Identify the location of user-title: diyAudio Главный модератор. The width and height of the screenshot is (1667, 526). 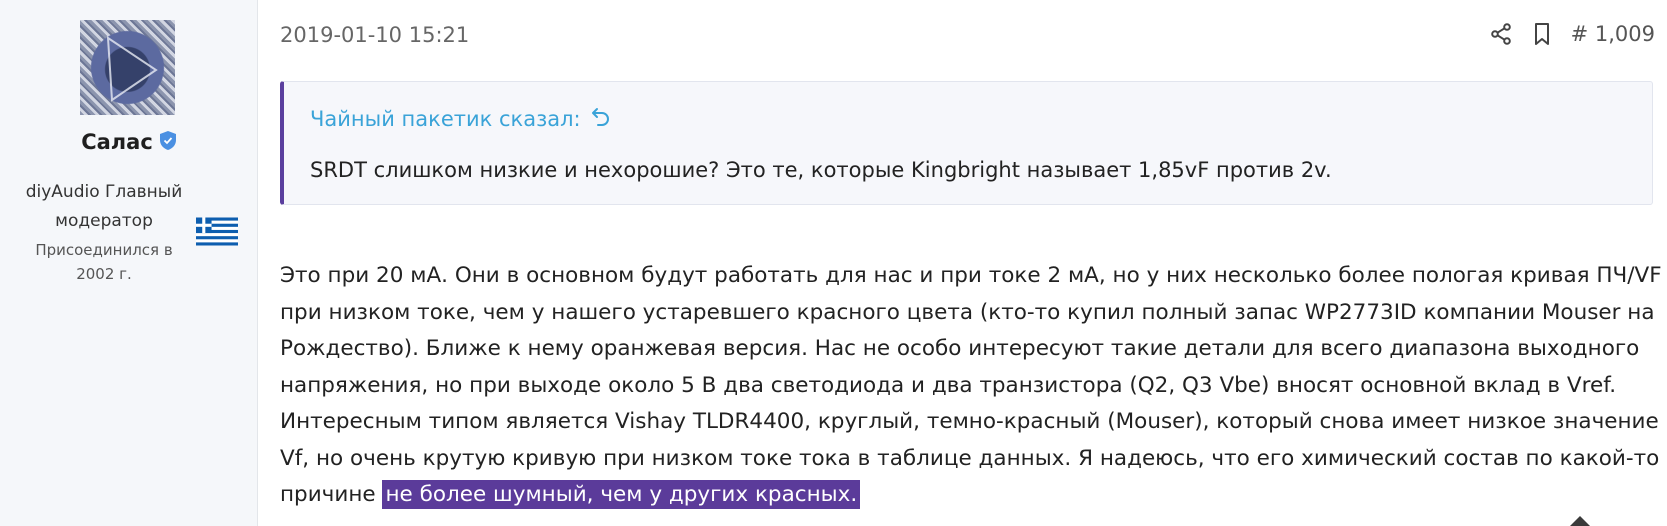
(104, 206).